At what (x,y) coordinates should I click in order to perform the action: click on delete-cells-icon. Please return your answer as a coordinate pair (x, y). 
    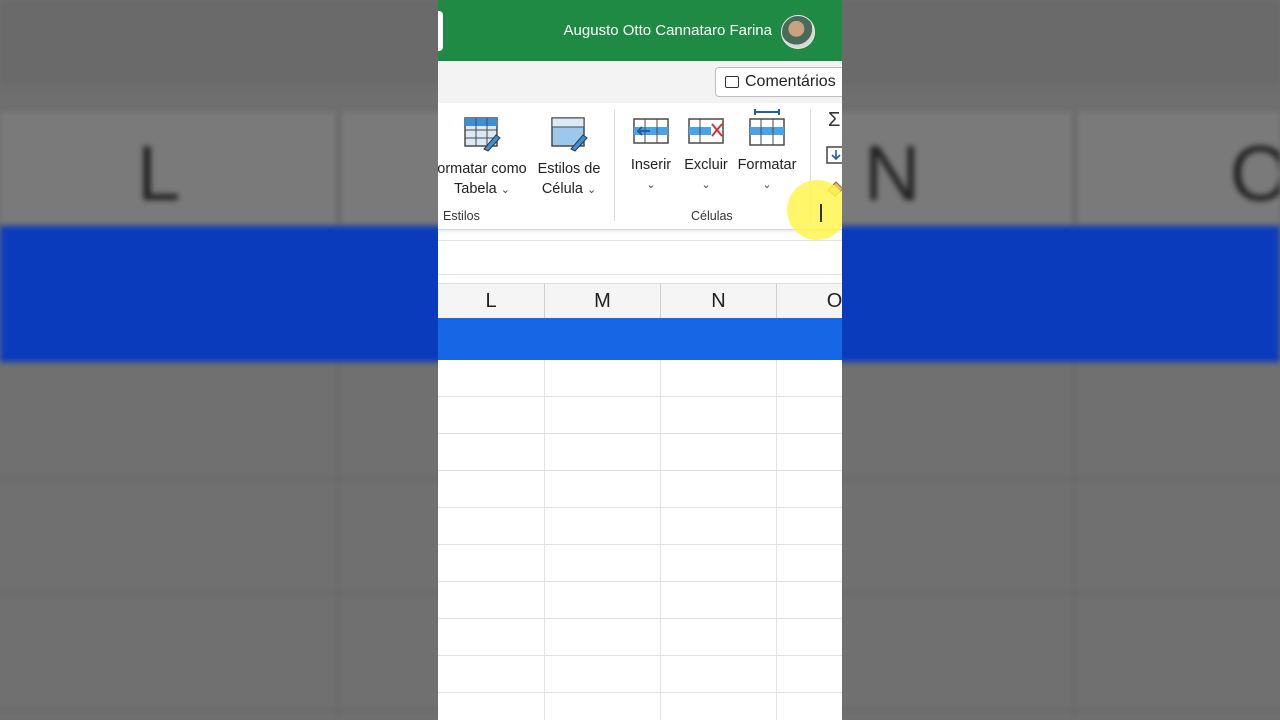
    Looking at the image, I should click on (706, 131).